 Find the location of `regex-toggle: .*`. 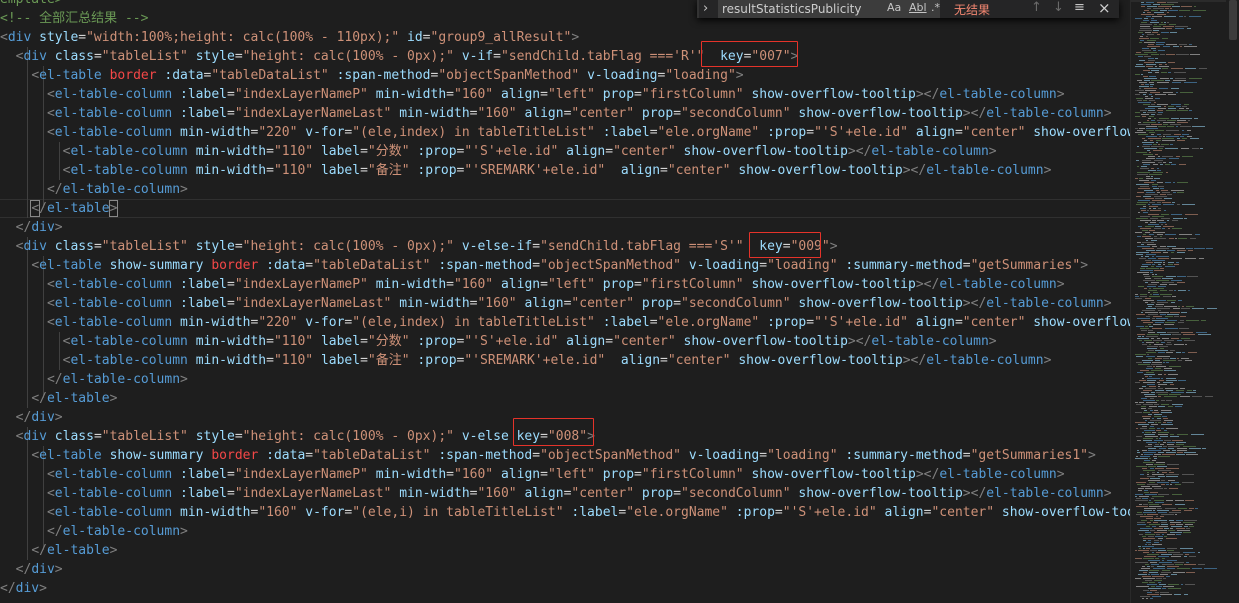

regex-toggle: .* is located at coordinates (935, 7).